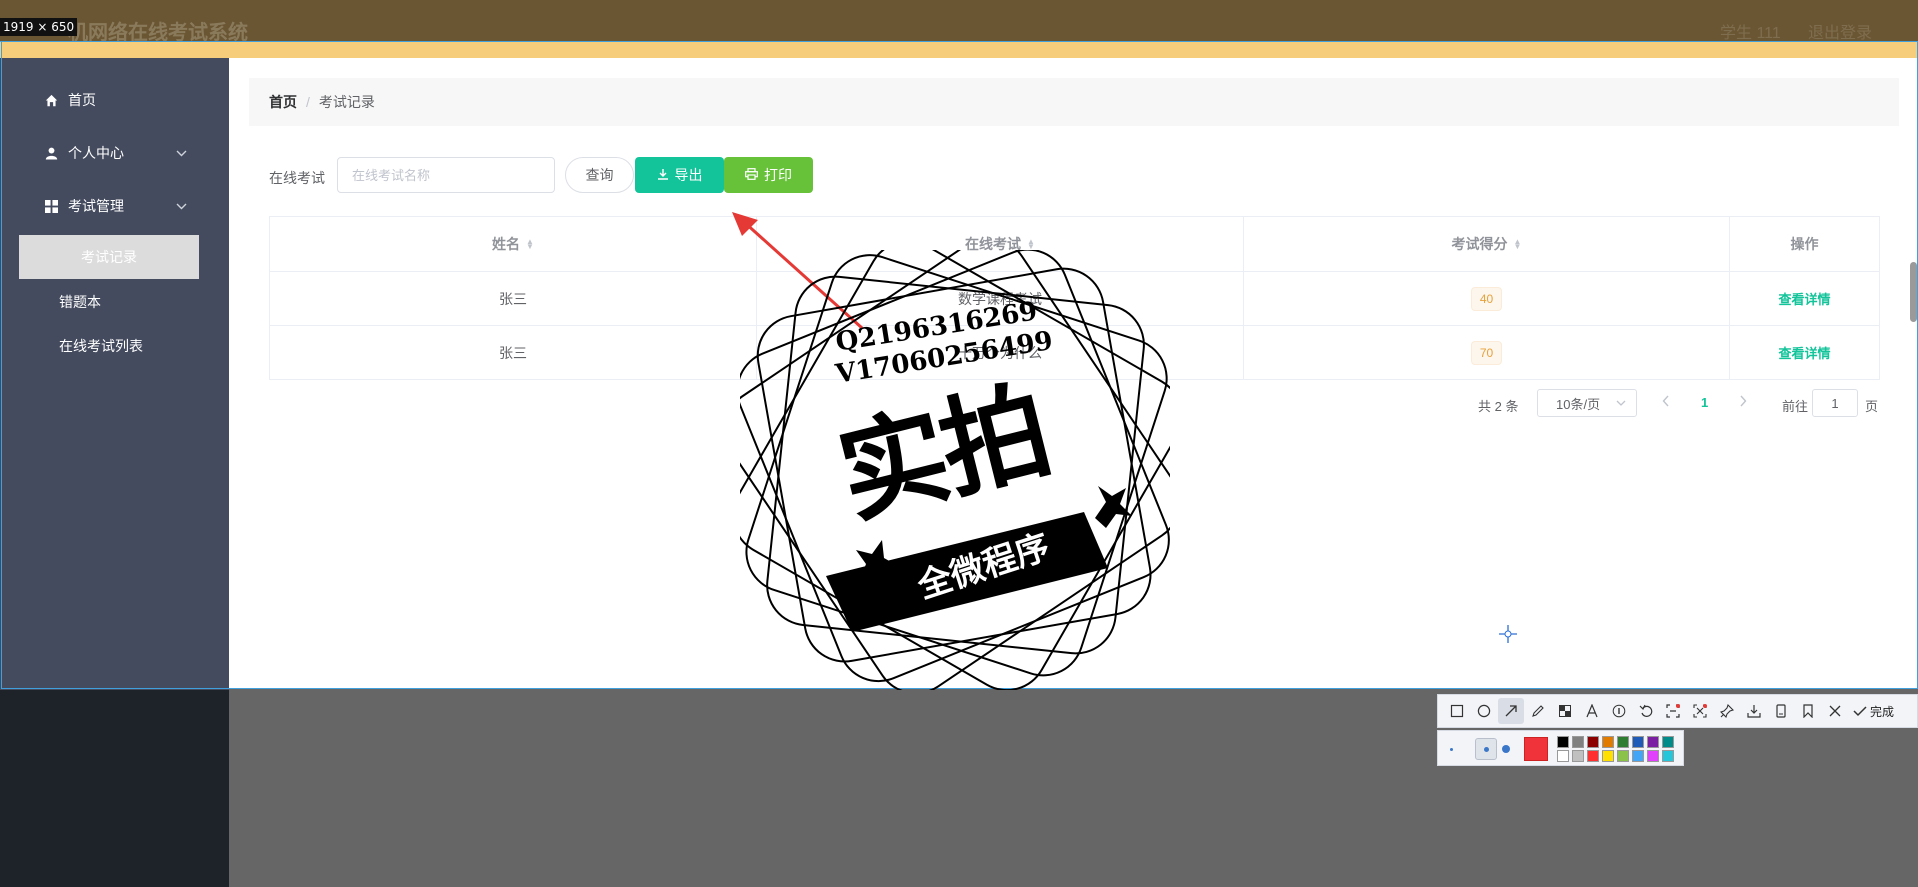 Image resolution: width=1918 pixels, height=887 pixels. I want to click on page-size-select: 10条/页, so click(1587, 403).